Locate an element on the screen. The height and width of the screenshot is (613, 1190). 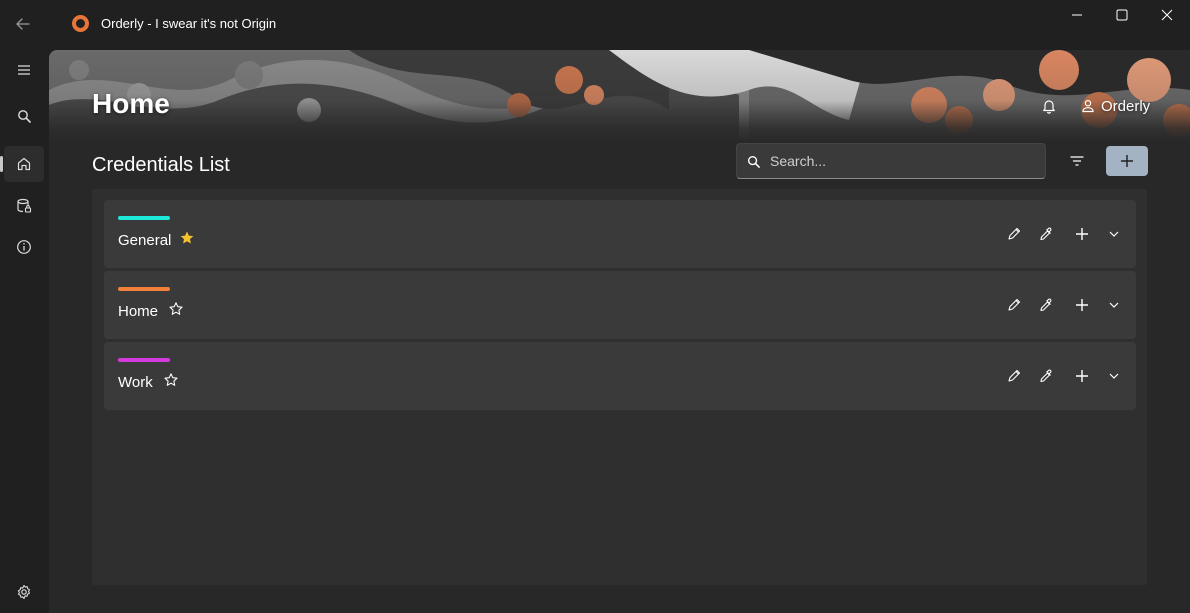
bell-icon is located at coordinates (1049, 107).